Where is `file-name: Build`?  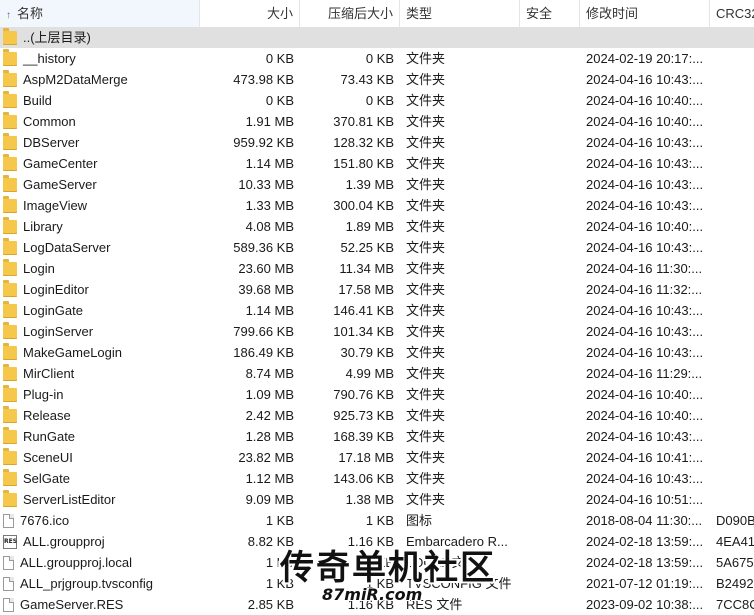 file-name: Build is located at coordinates (37, 100).